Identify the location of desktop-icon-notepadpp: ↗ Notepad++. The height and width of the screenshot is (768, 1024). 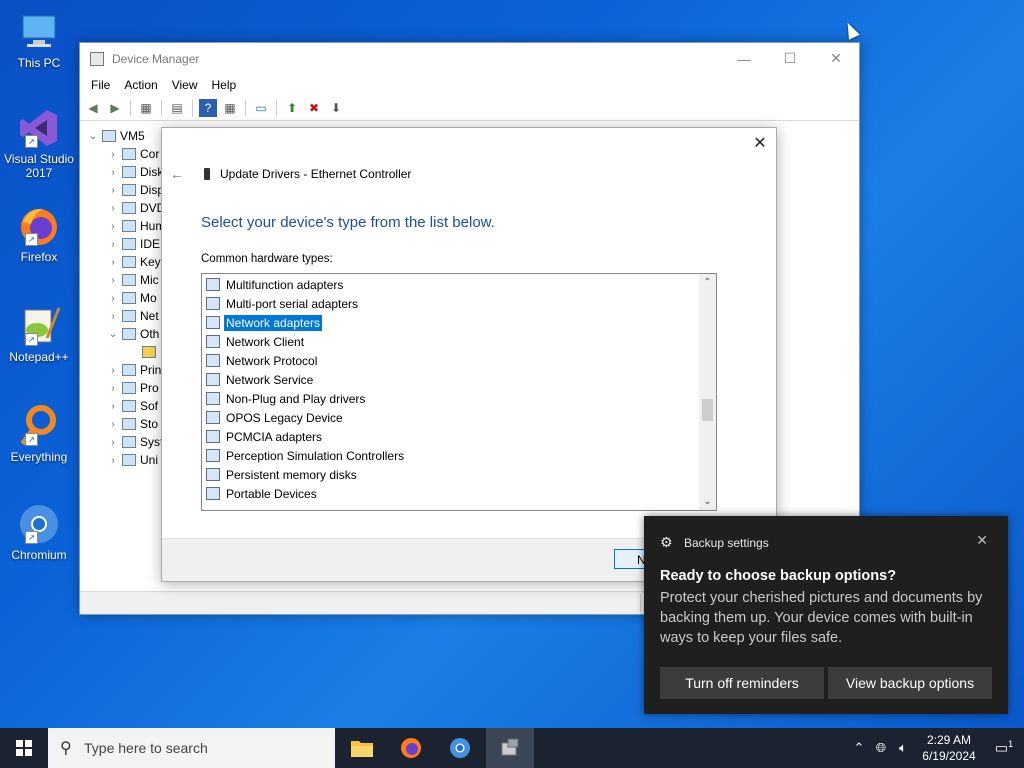
(39, 334).